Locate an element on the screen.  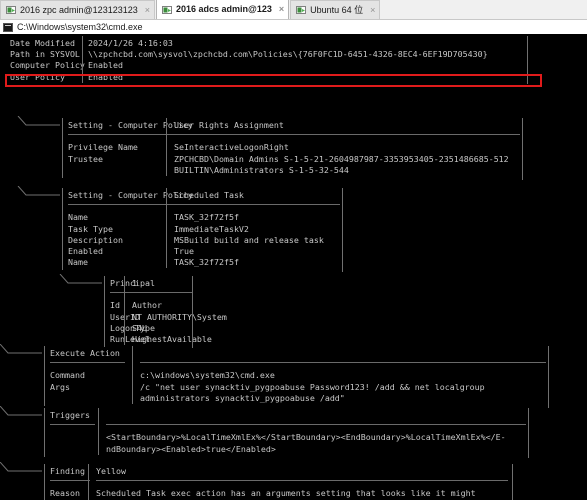
scheduled-task-col2-header: Scheduled Task is located at coordinates (209, 195).